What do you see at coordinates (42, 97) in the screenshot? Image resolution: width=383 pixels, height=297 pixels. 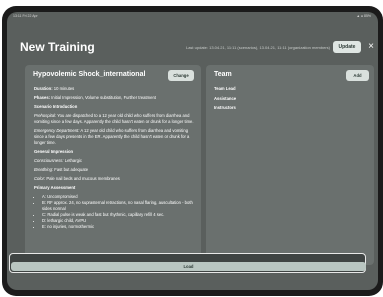 I see `phases-label: Phases:` at bounding box center [42, 97].